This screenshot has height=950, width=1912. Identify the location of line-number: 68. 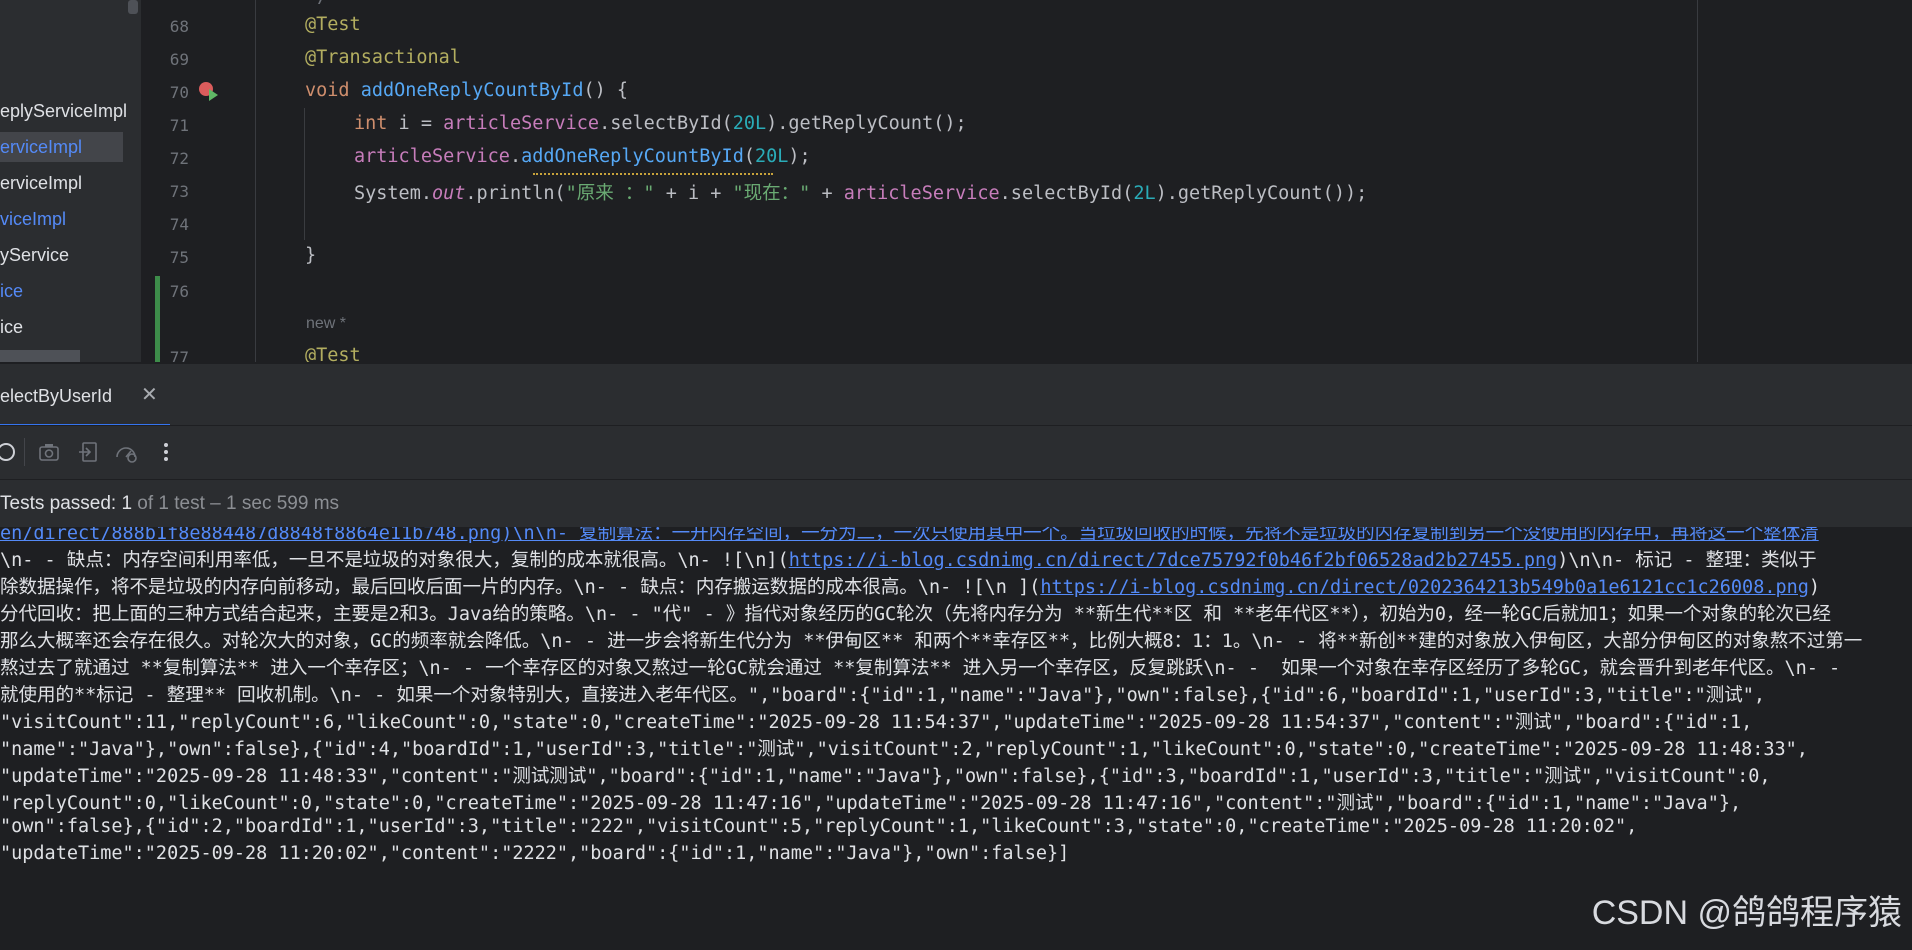
(179, 26).